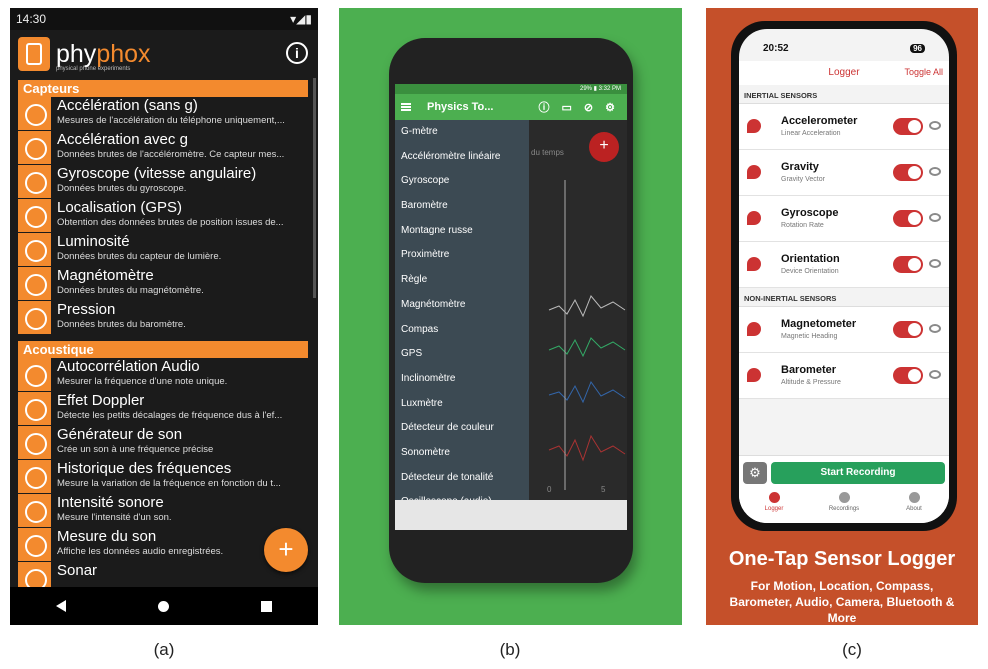 This screenshot has width=988, height=669. Describe the element at coordinates (844, 376) in the screenshot. I see `sensor-row: Barometer Altitude & Pressure` at that location.